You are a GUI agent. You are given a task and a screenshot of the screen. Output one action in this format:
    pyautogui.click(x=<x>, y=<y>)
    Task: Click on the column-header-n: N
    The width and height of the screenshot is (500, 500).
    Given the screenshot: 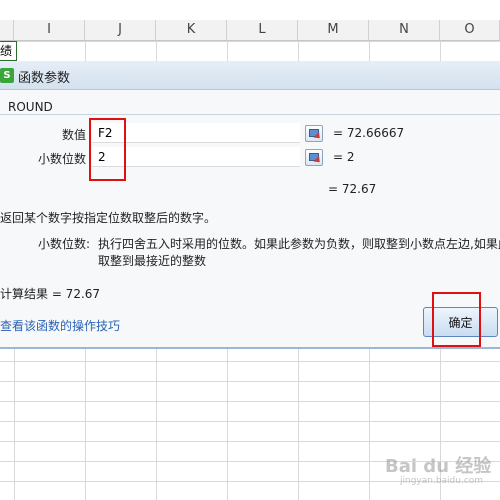 What is the action you would take?
    pyautogui.click(x=404, y=30)
    